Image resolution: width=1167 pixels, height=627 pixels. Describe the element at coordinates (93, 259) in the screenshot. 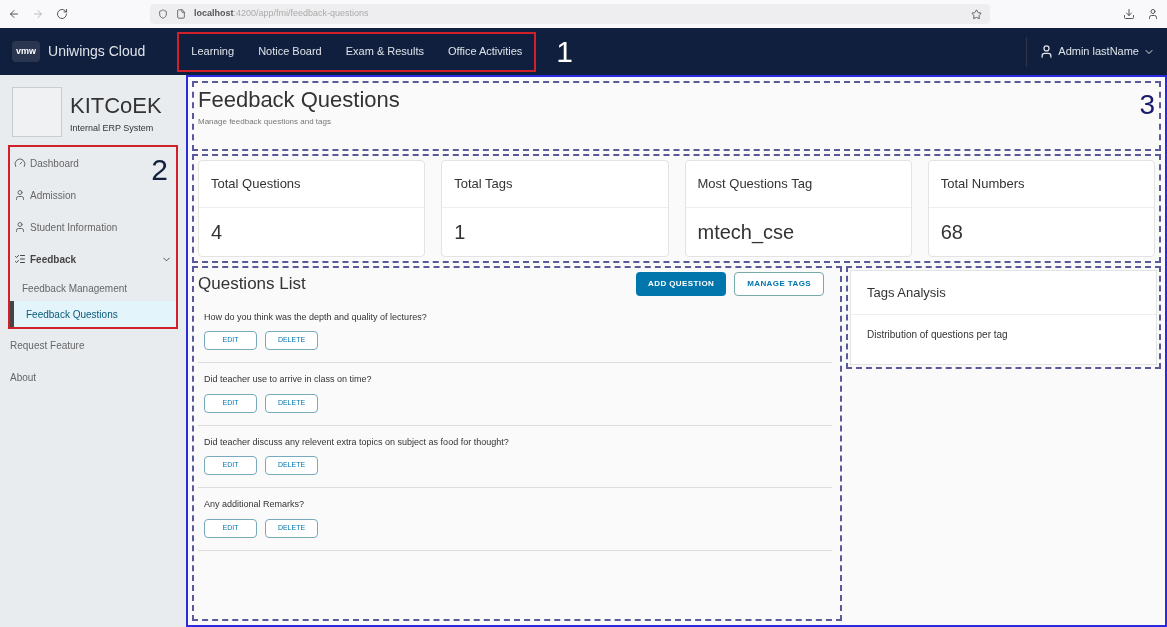

I see `sidebar-item: Feedback` at that location.